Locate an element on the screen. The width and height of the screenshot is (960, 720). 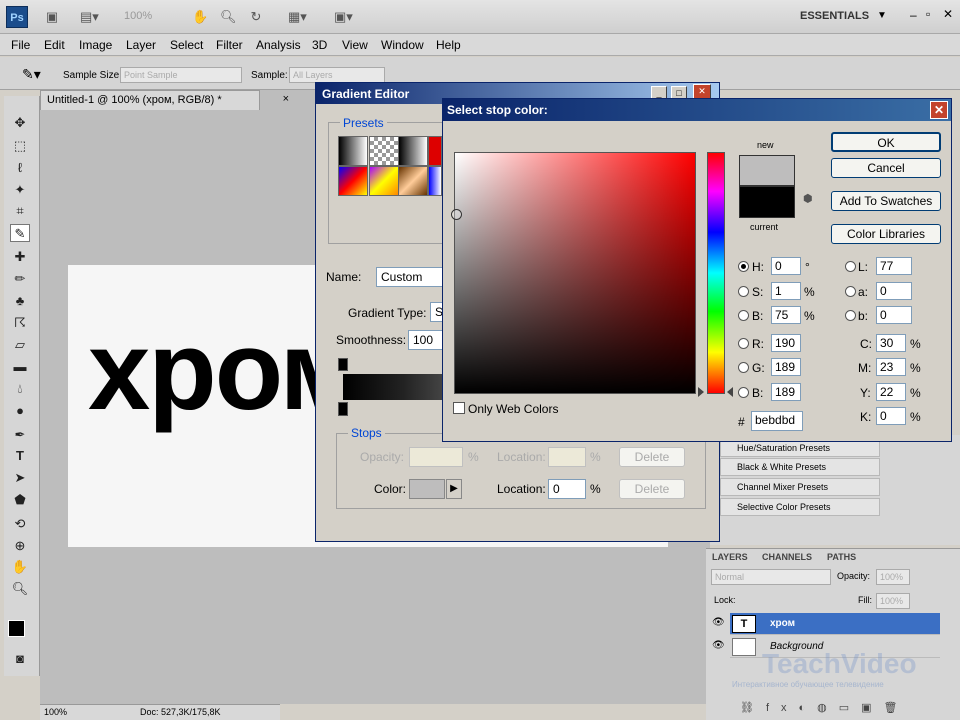
hue-slider-right-arrow-icon is located at coordinates (730, 392).